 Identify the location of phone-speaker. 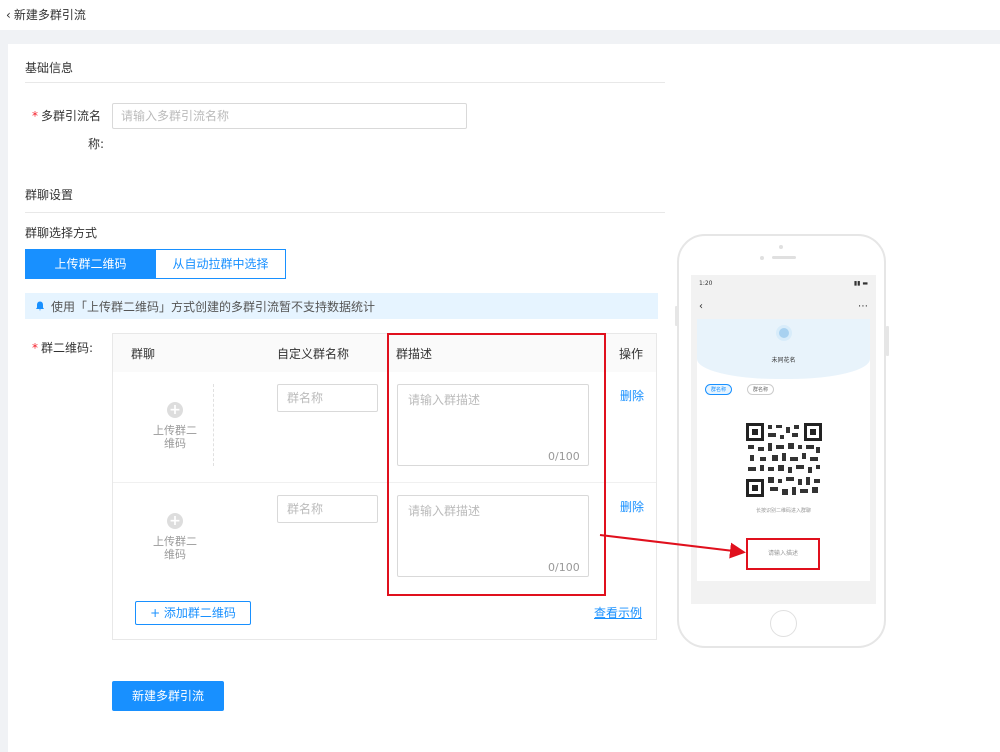
(784, 257).